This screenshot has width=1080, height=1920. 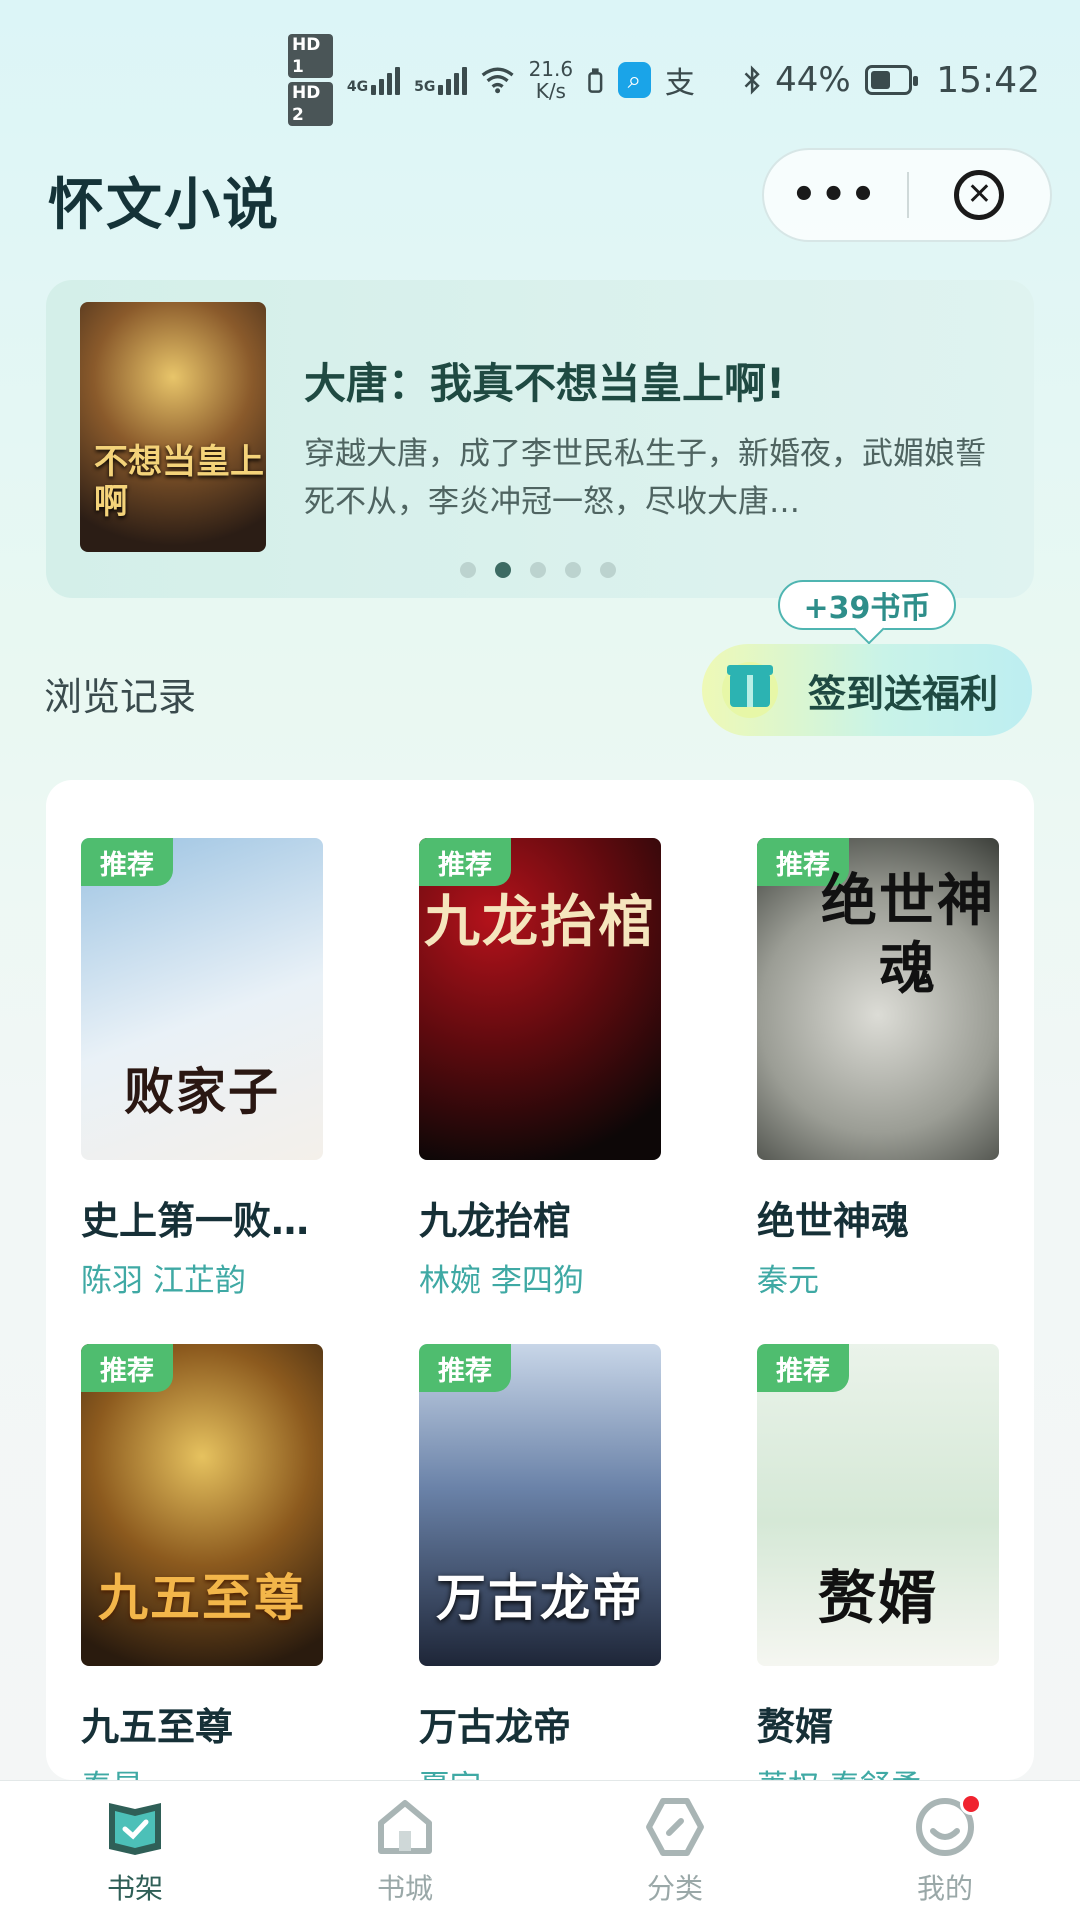 What do you see at coordinates (867, 605) in the screenshot?
I see `coin-reward-tooltip: +39书币` at bounding box center [867, 605].